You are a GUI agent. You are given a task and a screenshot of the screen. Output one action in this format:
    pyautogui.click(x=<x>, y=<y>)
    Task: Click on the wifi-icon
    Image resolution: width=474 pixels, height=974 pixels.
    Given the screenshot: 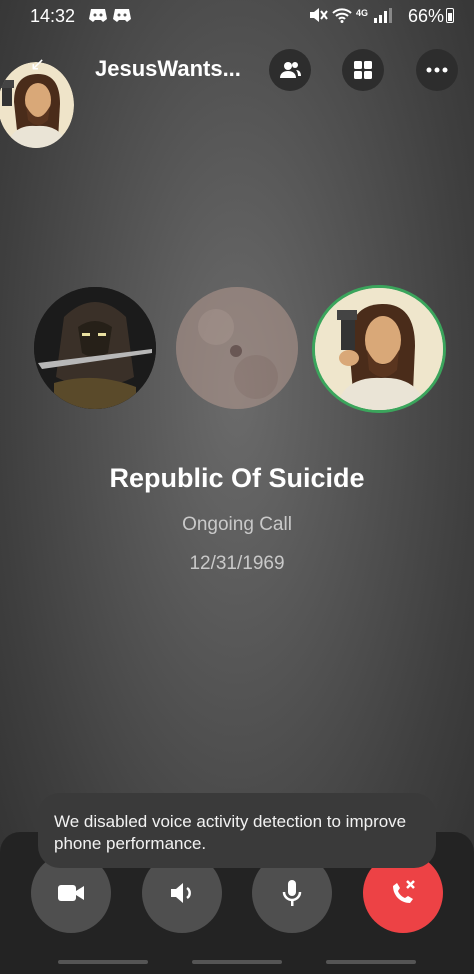 What is the action you would take?
    pyautogui.click(x=342, y=15)
    